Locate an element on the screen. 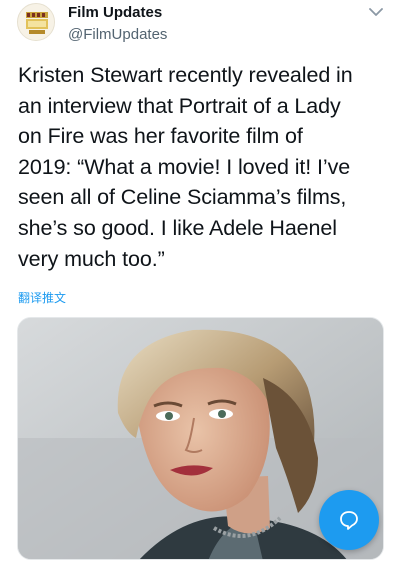 The image size is (400, 574). tweet-line: she’s so good. I like Adele Haenel is located at coordinates (177, 227).